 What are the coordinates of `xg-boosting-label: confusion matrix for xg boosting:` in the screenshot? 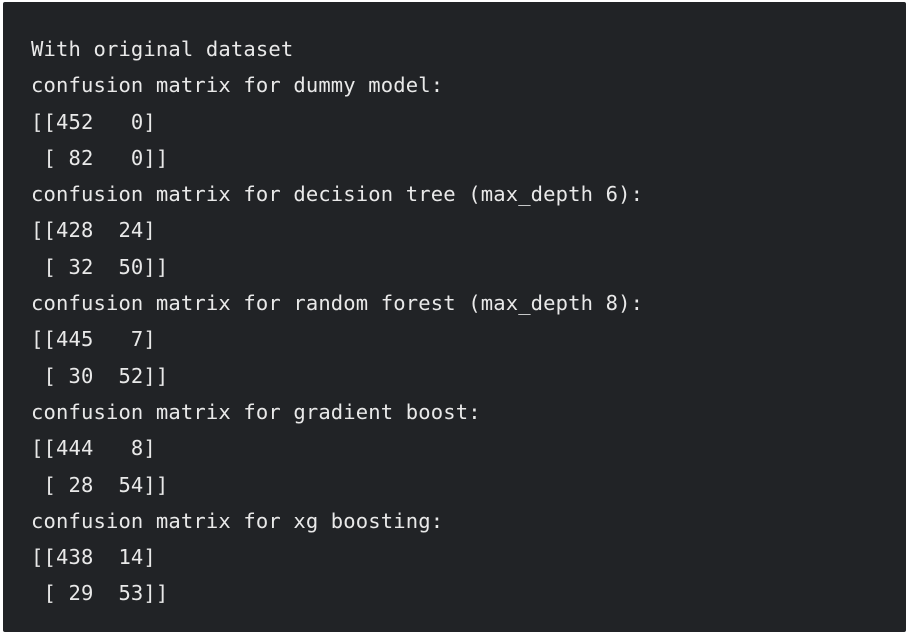 It's located at (237, 520).